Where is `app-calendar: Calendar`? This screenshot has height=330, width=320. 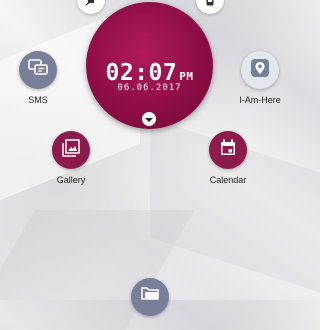
app-calendar: Calendar is located at coordinates (228, 158).